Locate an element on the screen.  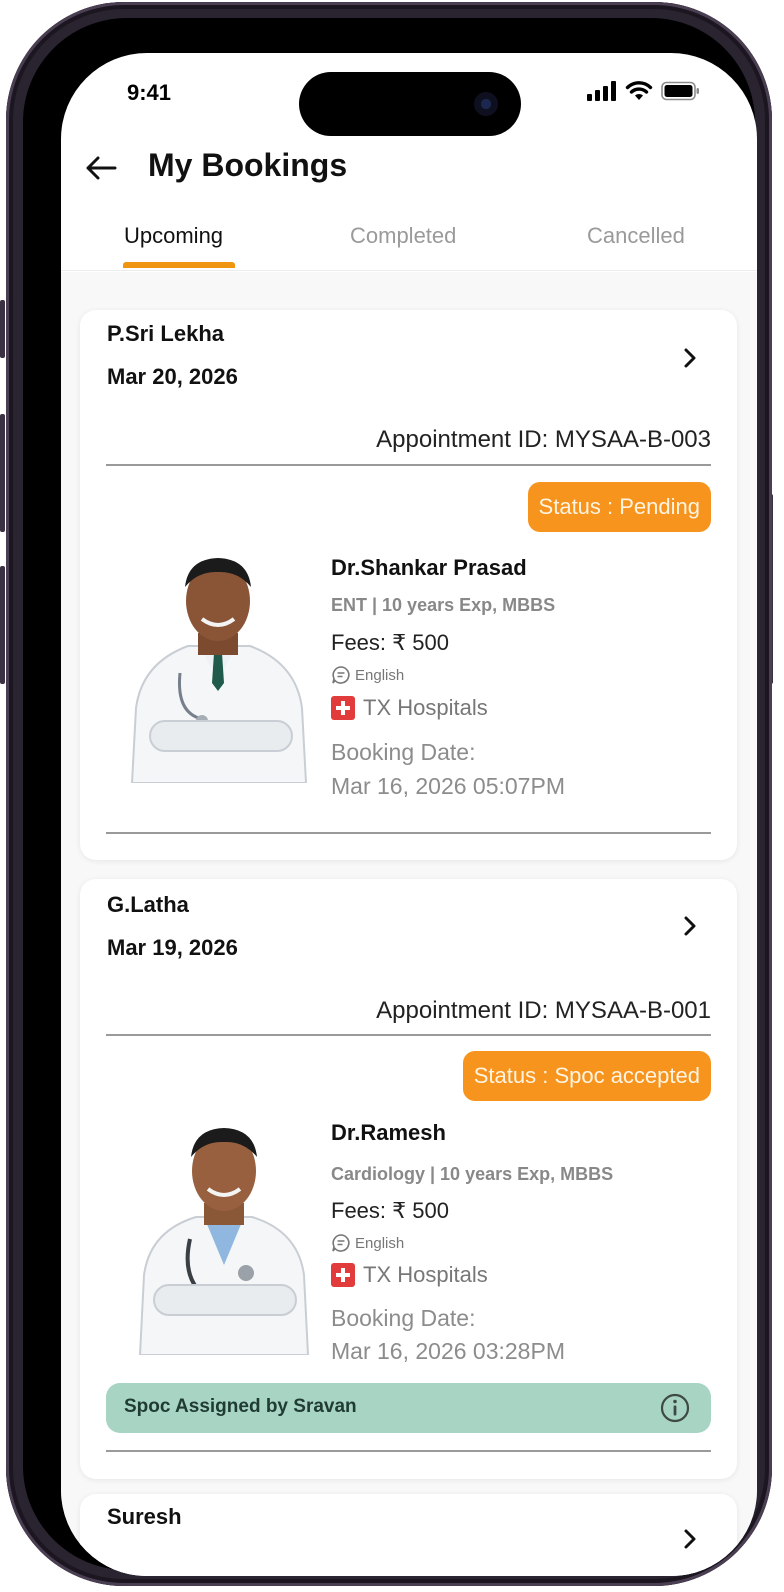
doctor-specialty: ENT | 10 years Exp, MBBS is located at coordinates (443, 605).